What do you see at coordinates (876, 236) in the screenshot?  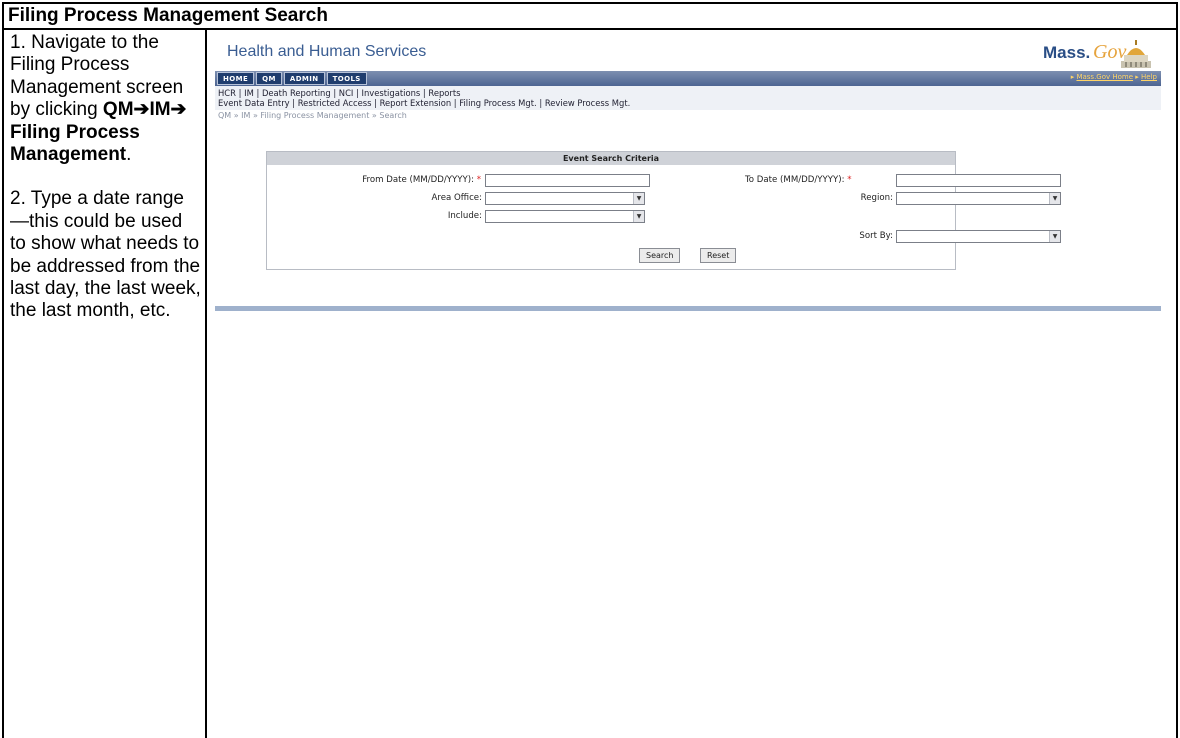 I see `sort-by-label: Sort By:` at bounding box center [876, 236].